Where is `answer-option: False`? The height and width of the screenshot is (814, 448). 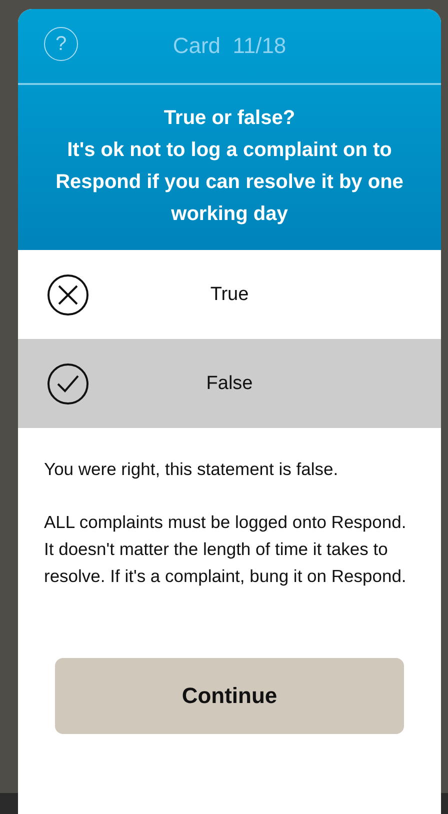 answer-option: False is located at coordinates (229, 383).